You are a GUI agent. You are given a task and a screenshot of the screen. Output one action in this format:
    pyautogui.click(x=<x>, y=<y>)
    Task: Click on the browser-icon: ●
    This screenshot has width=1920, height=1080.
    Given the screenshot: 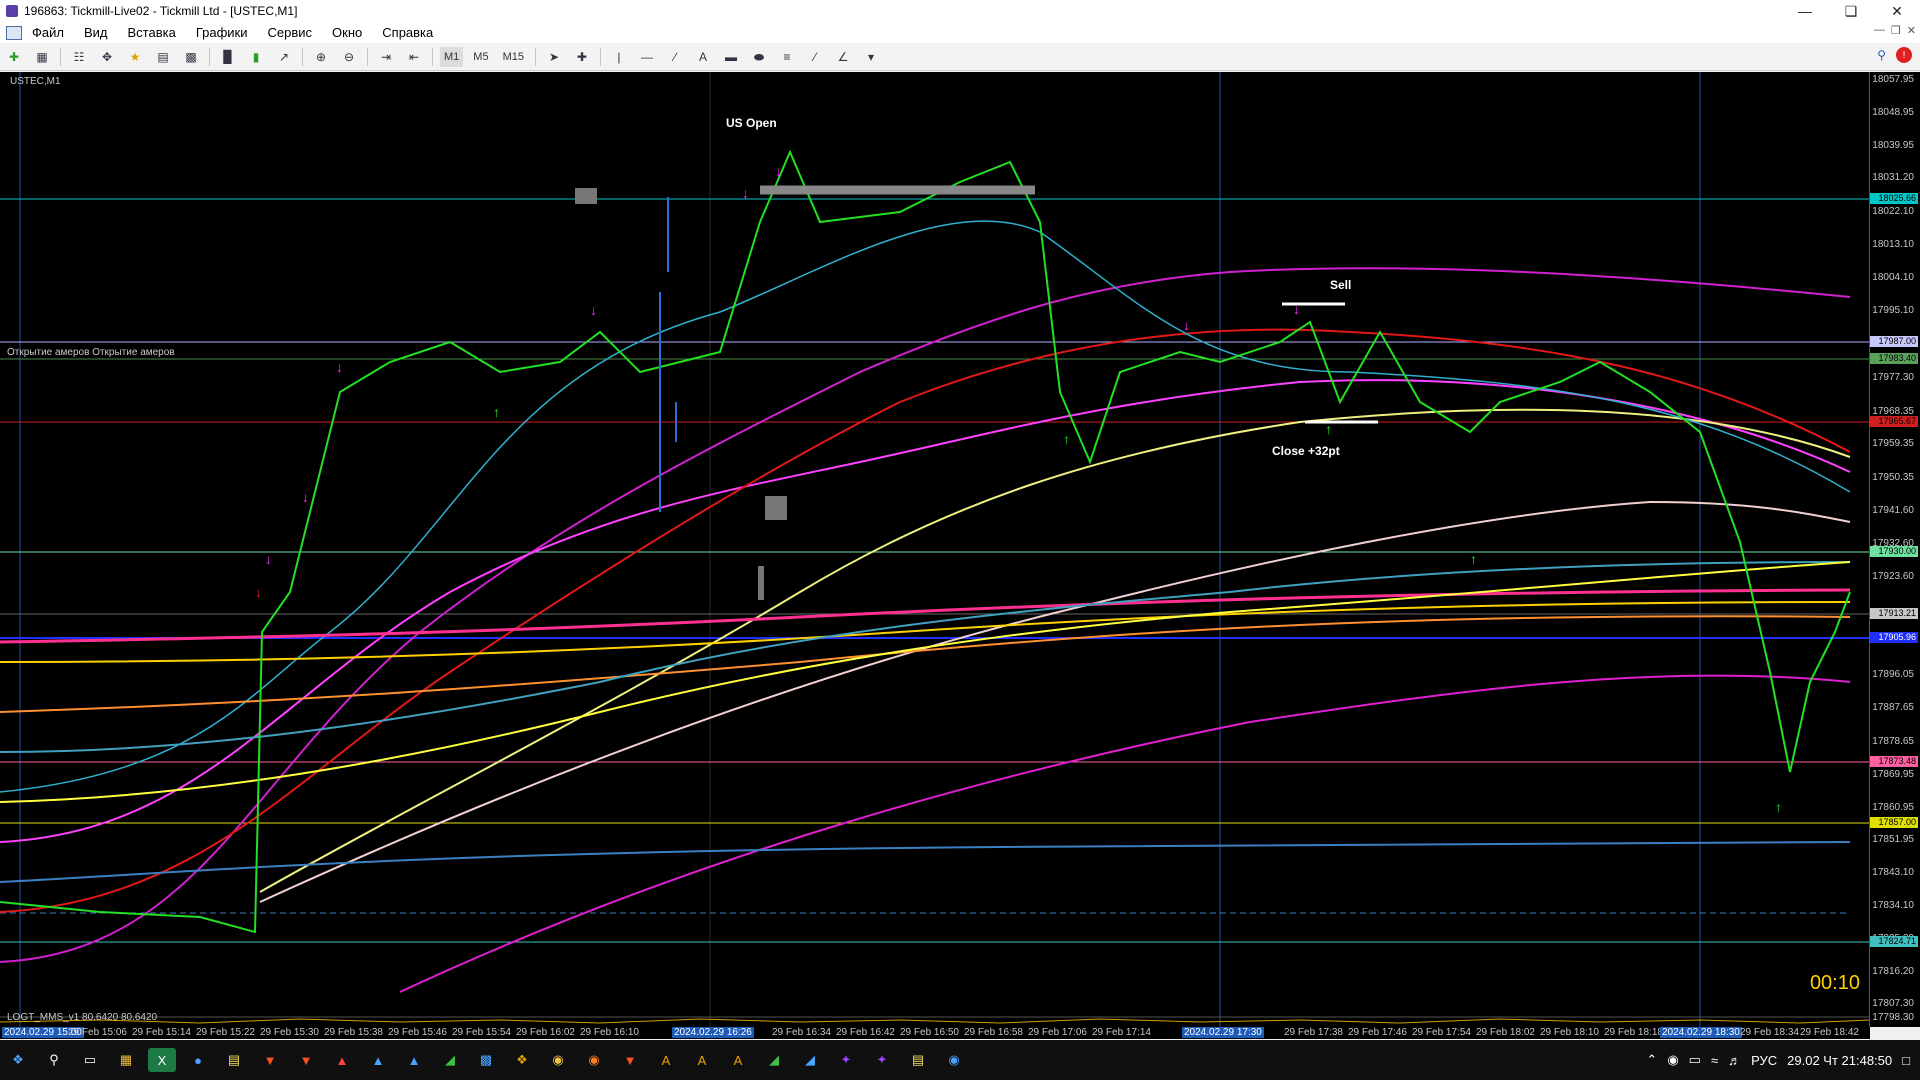 What is the action you would take?
    pyautogui.click(x=198, y=1060)
    